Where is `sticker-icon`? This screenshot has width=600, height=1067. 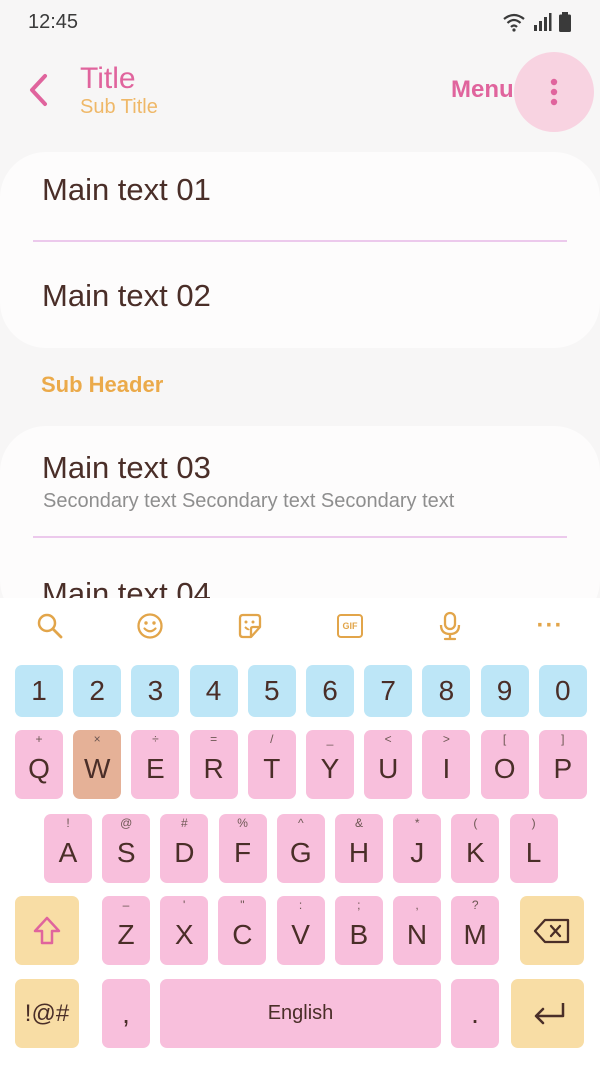
sticker-icon is located at coordinates (250, 626).